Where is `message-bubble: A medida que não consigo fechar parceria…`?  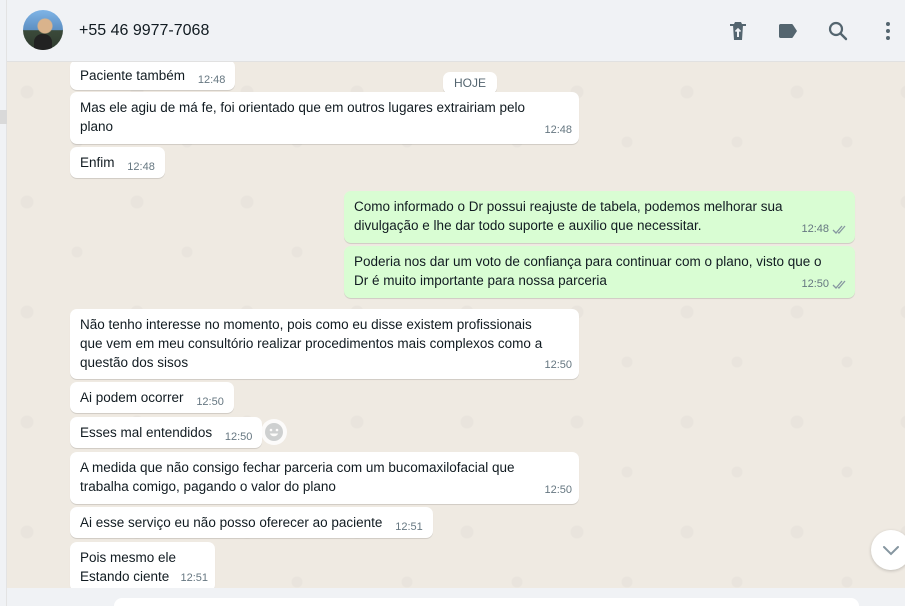 message-bubble: A medida que não consigo fechar parceria… is located at coordinates (324, 478).